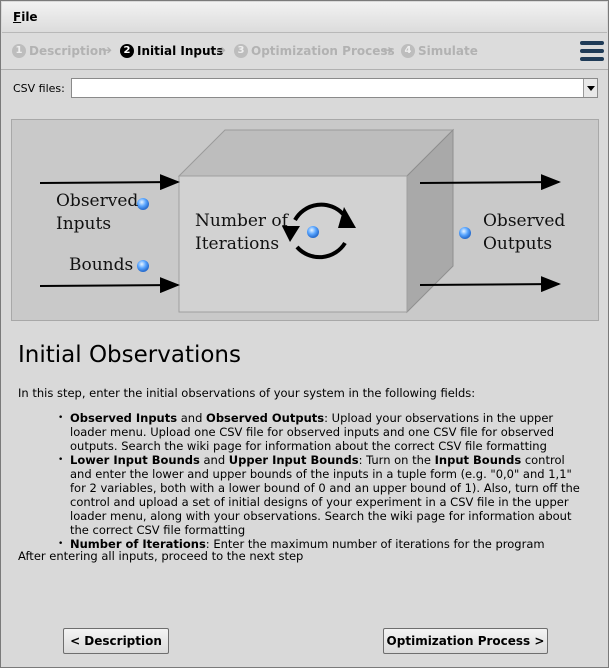  I want to click on arrow-out-bottom, so click(490, 284).